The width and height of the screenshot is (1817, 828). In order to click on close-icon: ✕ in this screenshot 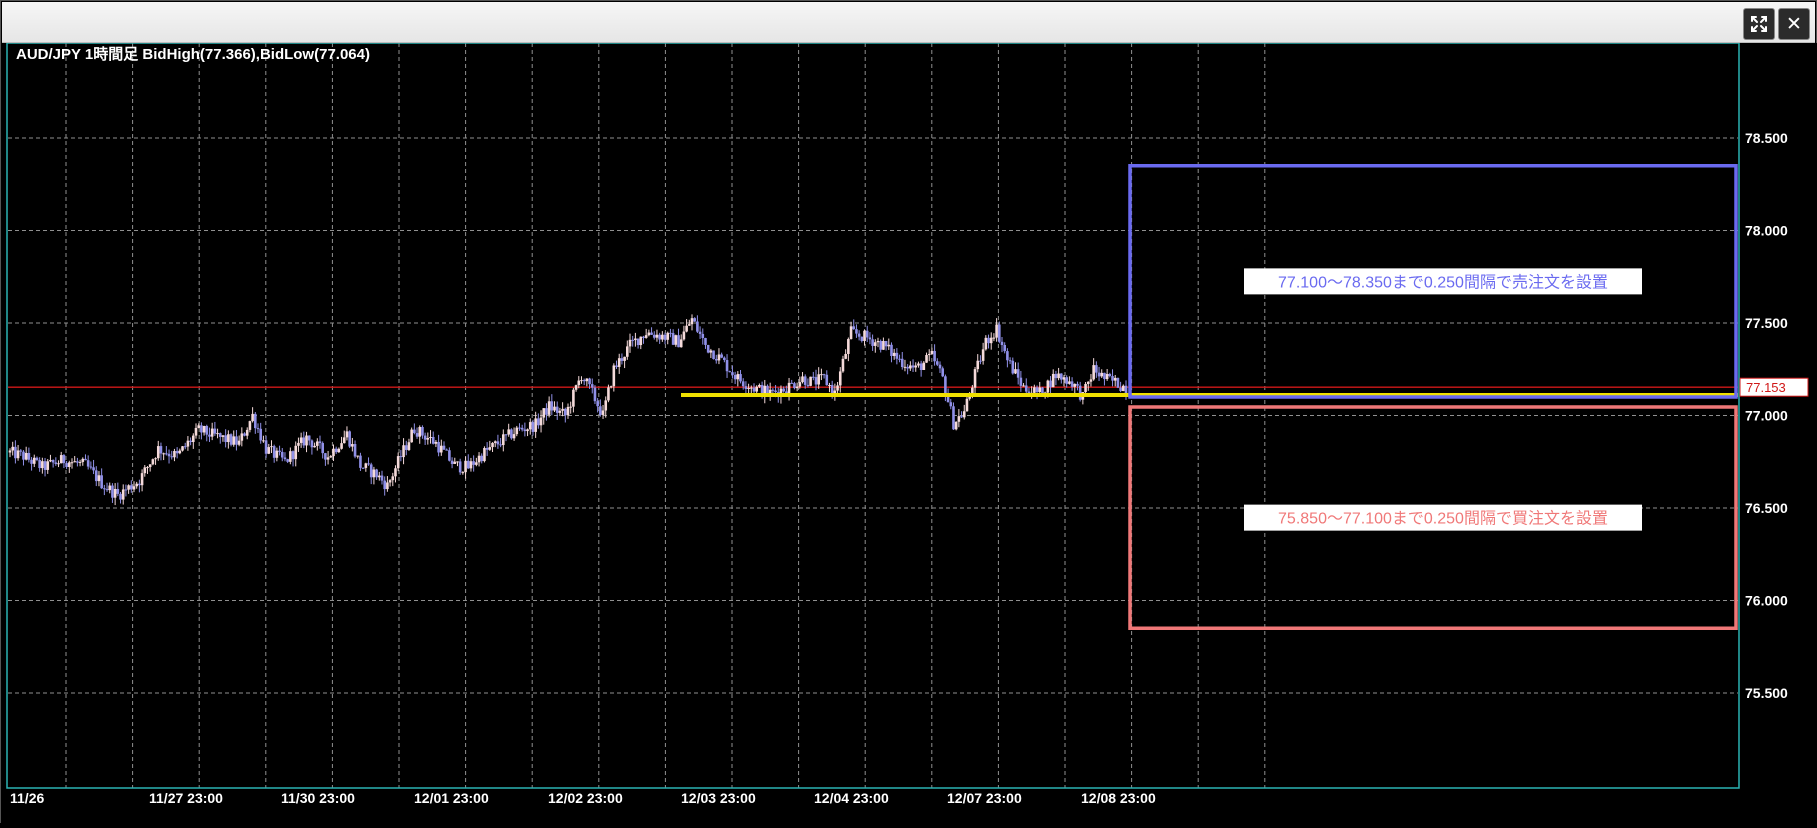, I will do `click(1794, 24)`.